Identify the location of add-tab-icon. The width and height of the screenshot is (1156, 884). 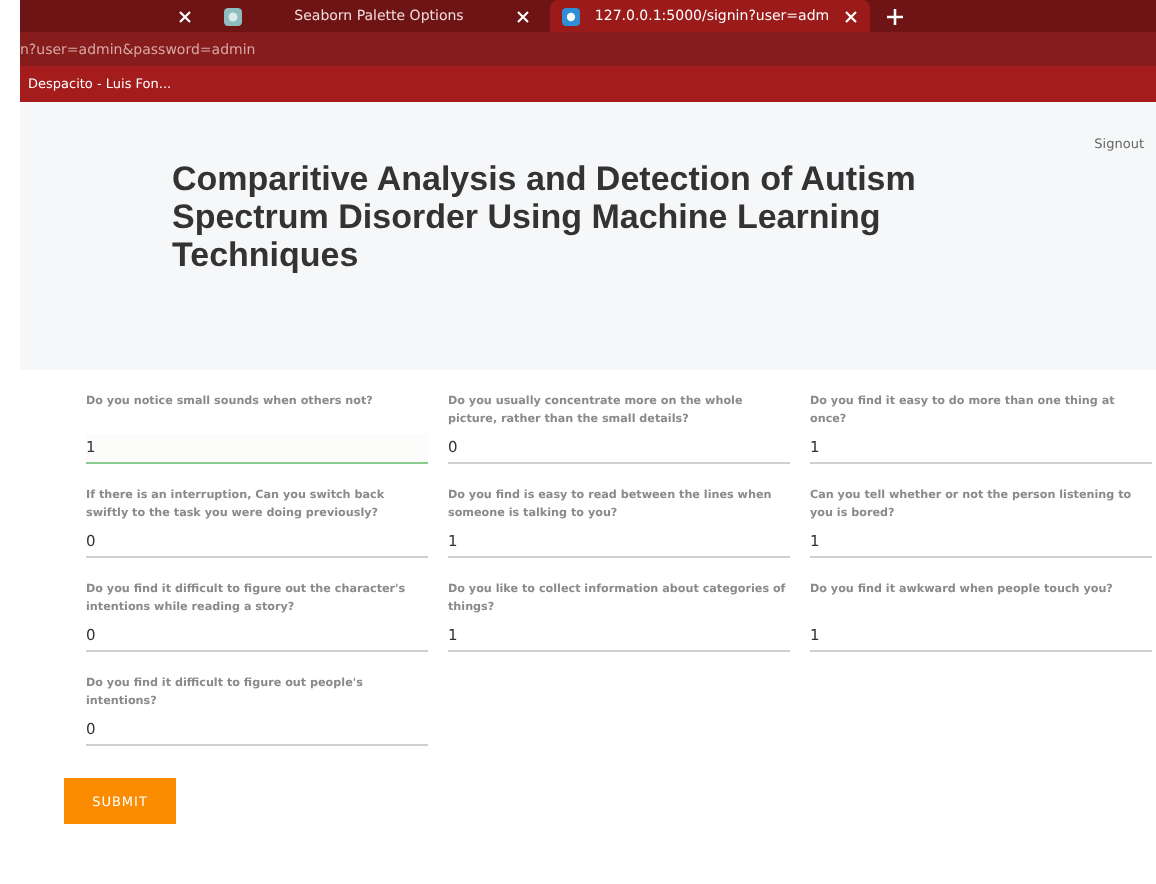
(895, 16).